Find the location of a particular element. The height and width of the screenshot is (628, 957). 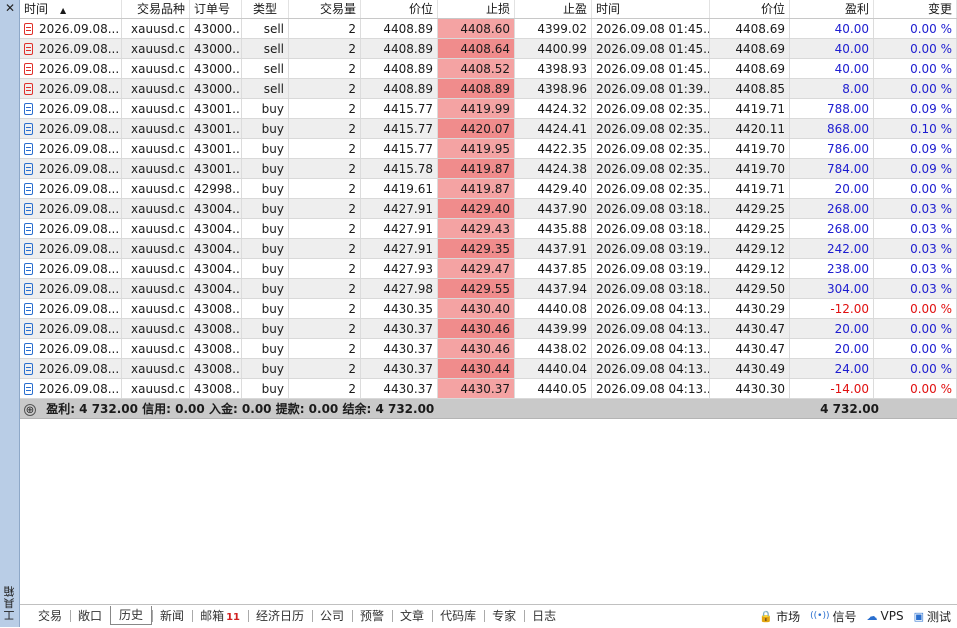

tab-历史: 历史 is located at coordinates (131, 615).